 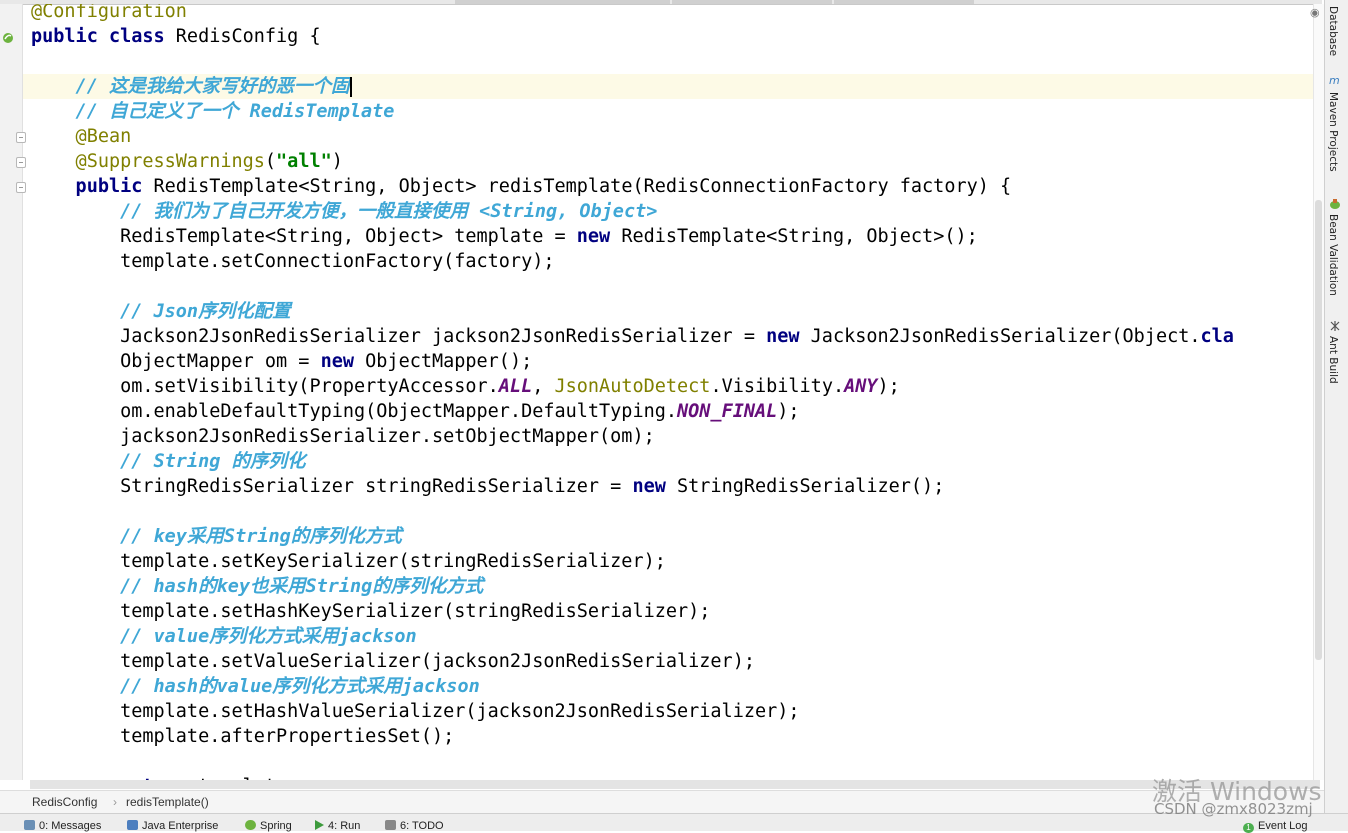 I want to click on java-enterprise-tool-button: Java Enterprise, so click(x=172, y=826).